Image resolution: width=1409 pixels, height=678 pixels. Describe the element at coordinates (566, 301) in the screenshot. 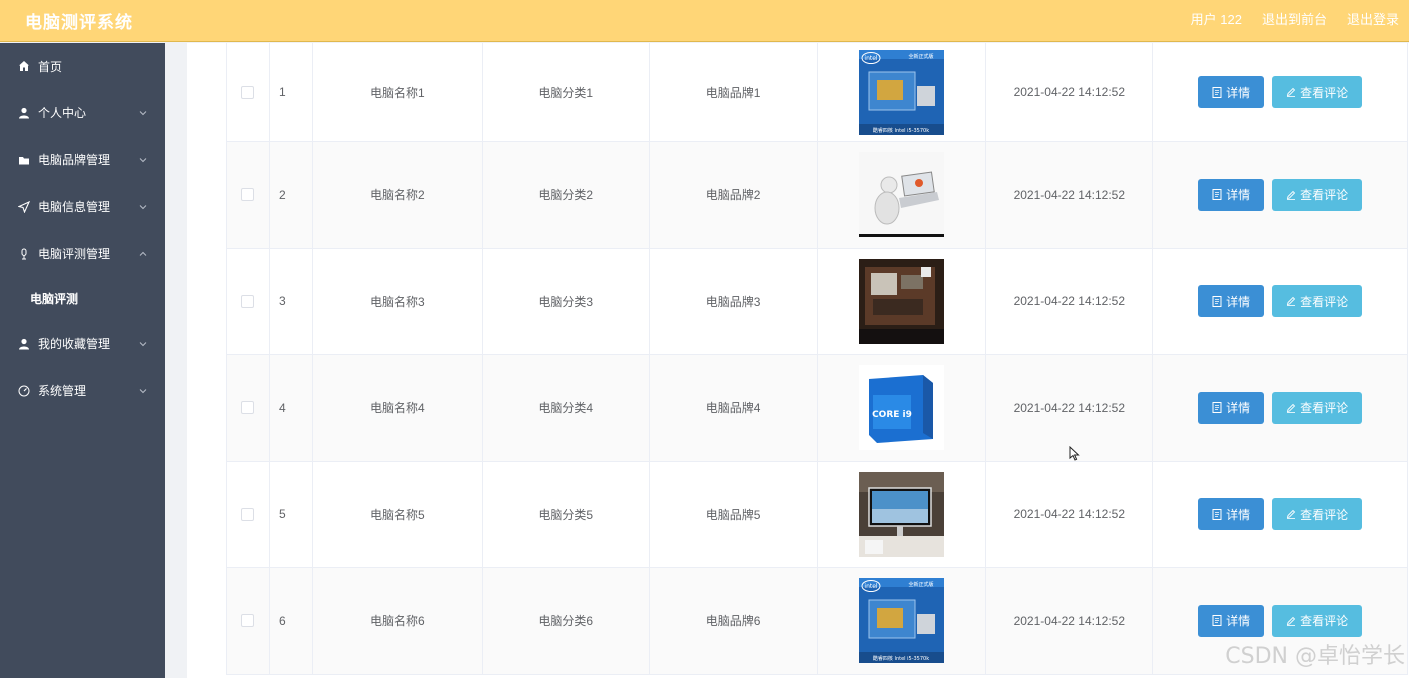

I see `category-cell: 电脑分类3` at that location.